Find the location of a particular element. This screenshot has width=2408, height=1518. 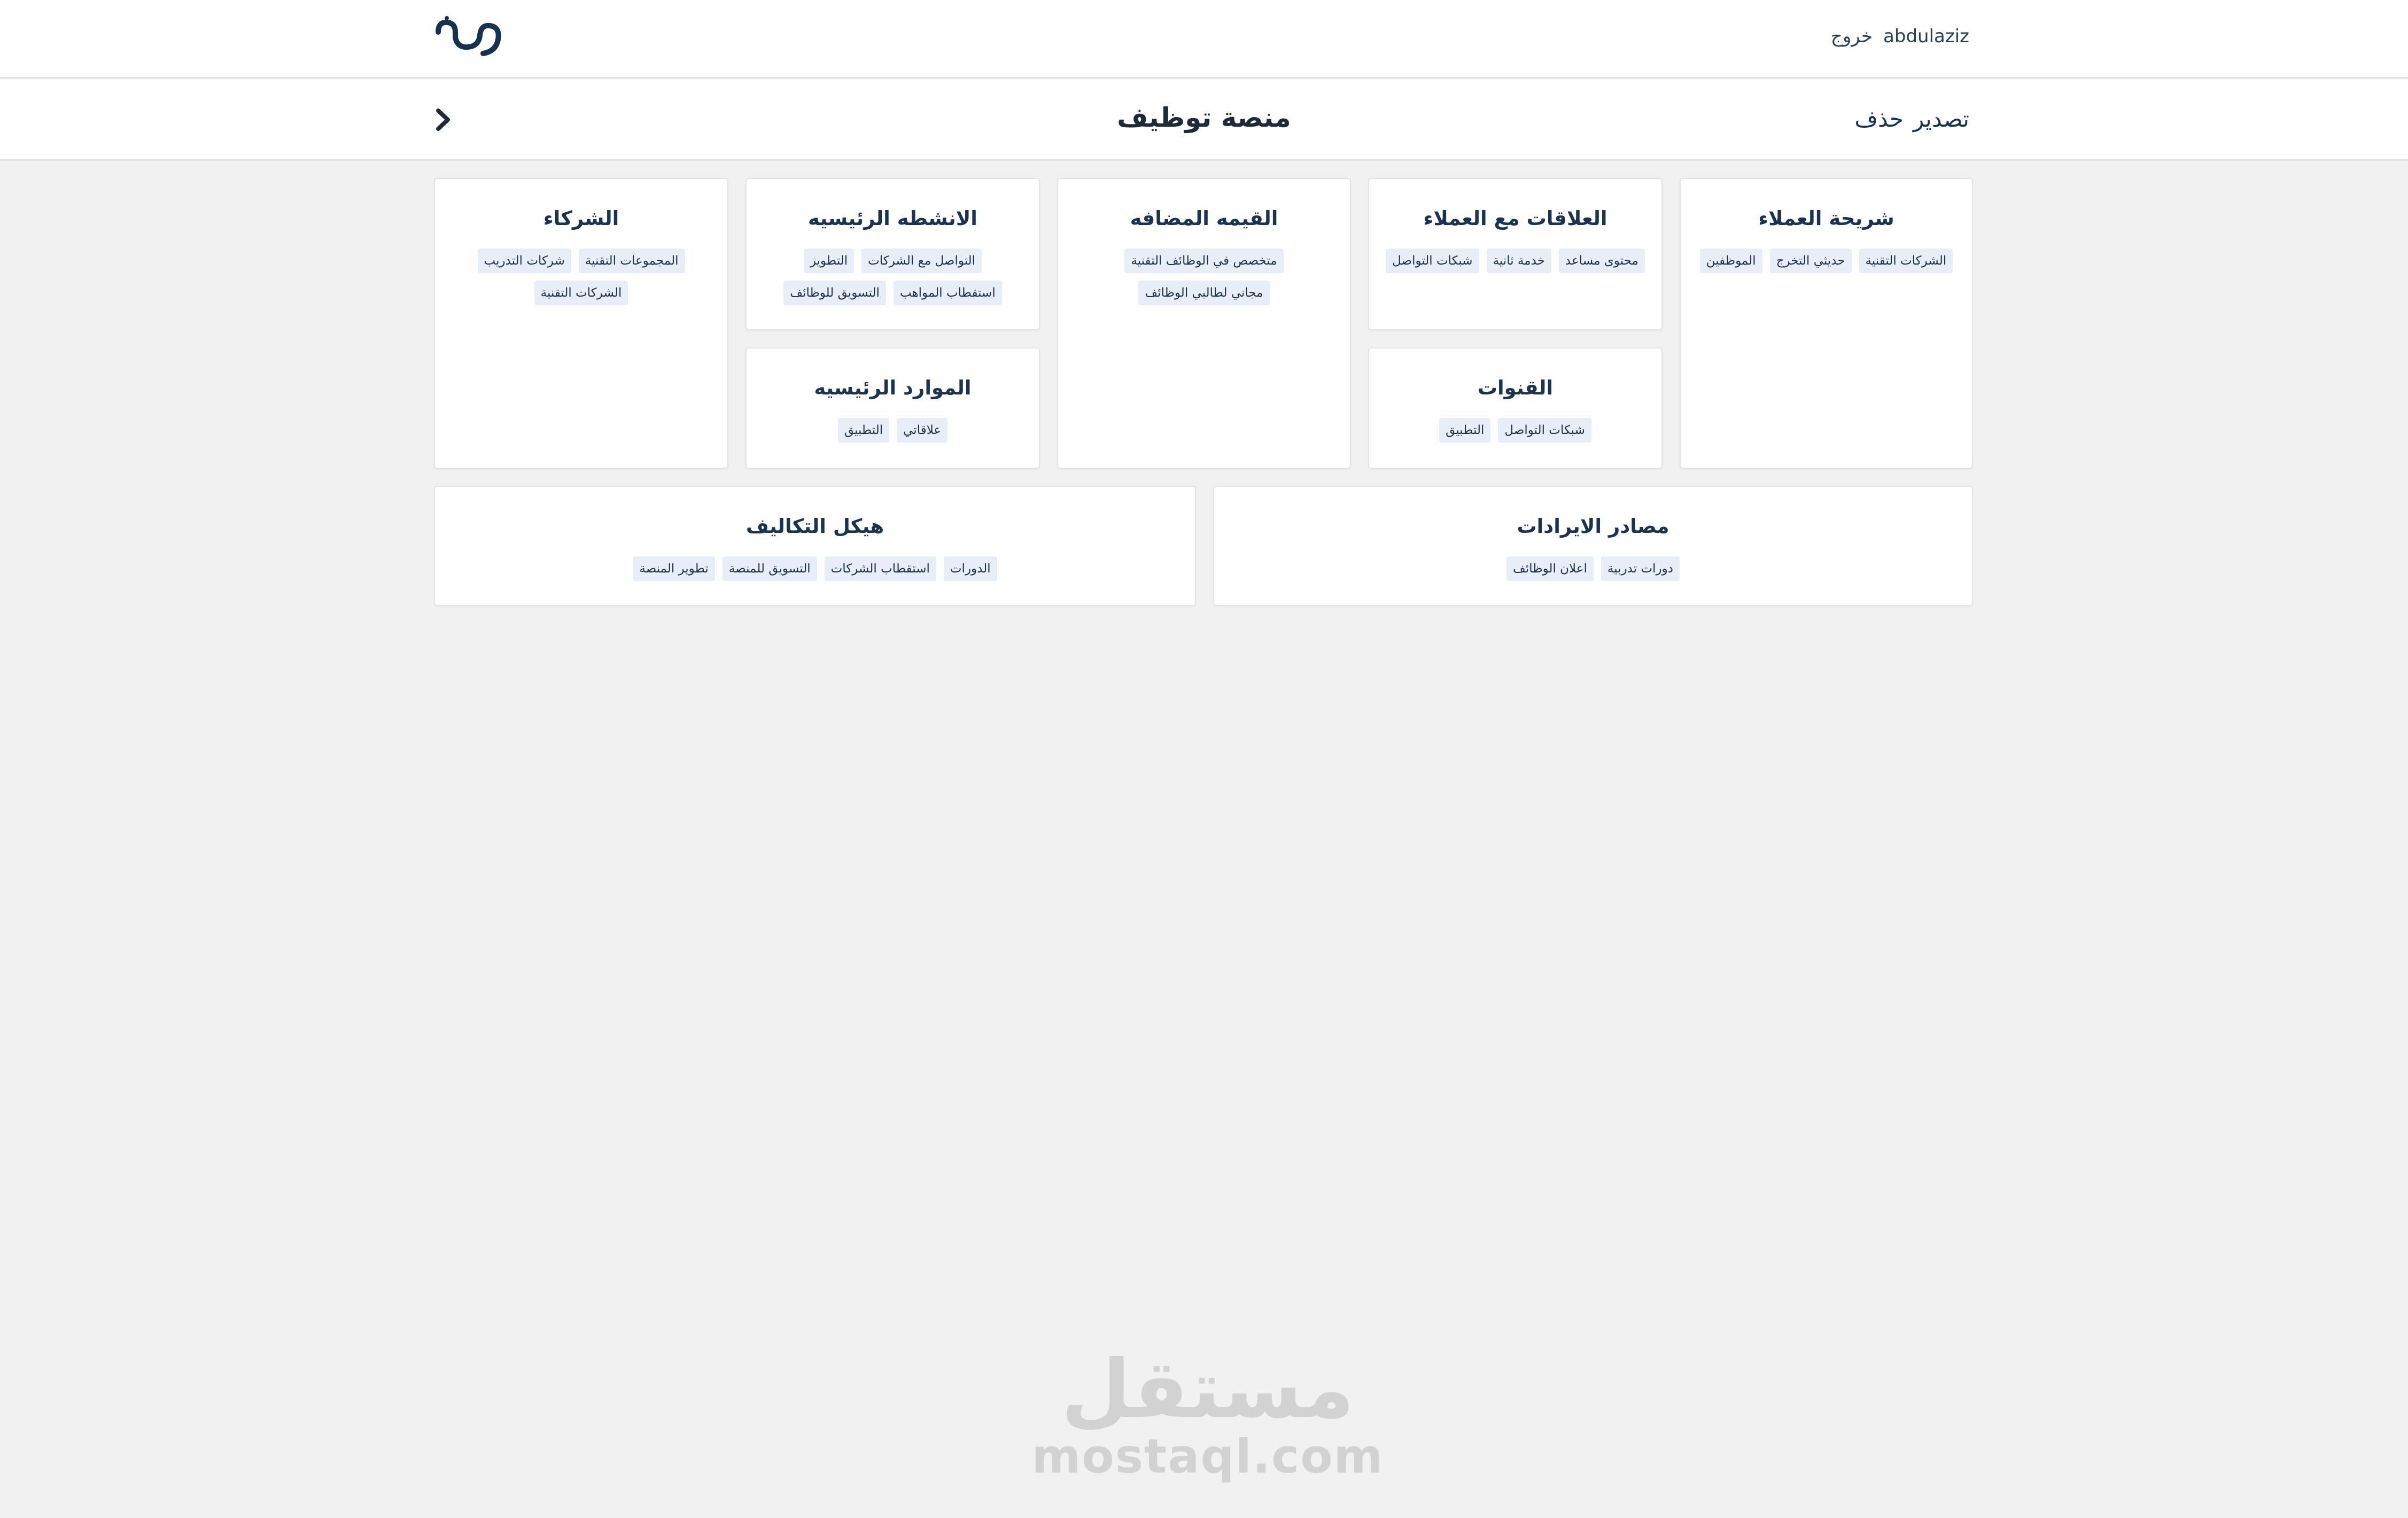

export-button: تصدير is located at coordinates (1941, 119).